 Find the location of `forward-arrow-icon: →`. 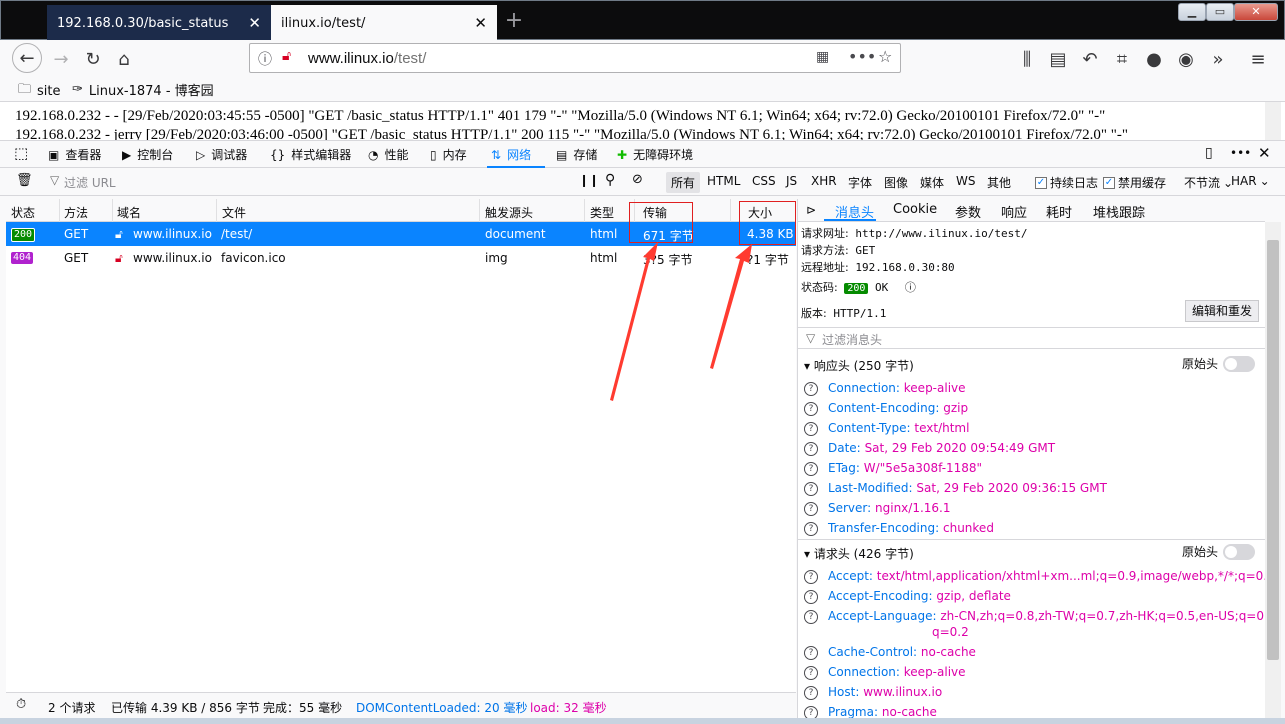

forward-arrow-icon: → is located at coordinates (61, 59).